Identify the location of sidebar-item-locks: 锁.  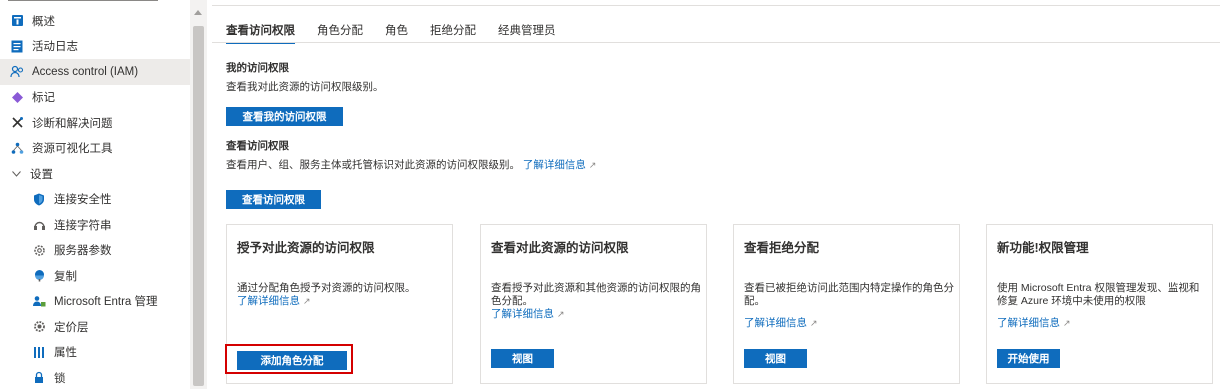
(95, 377).